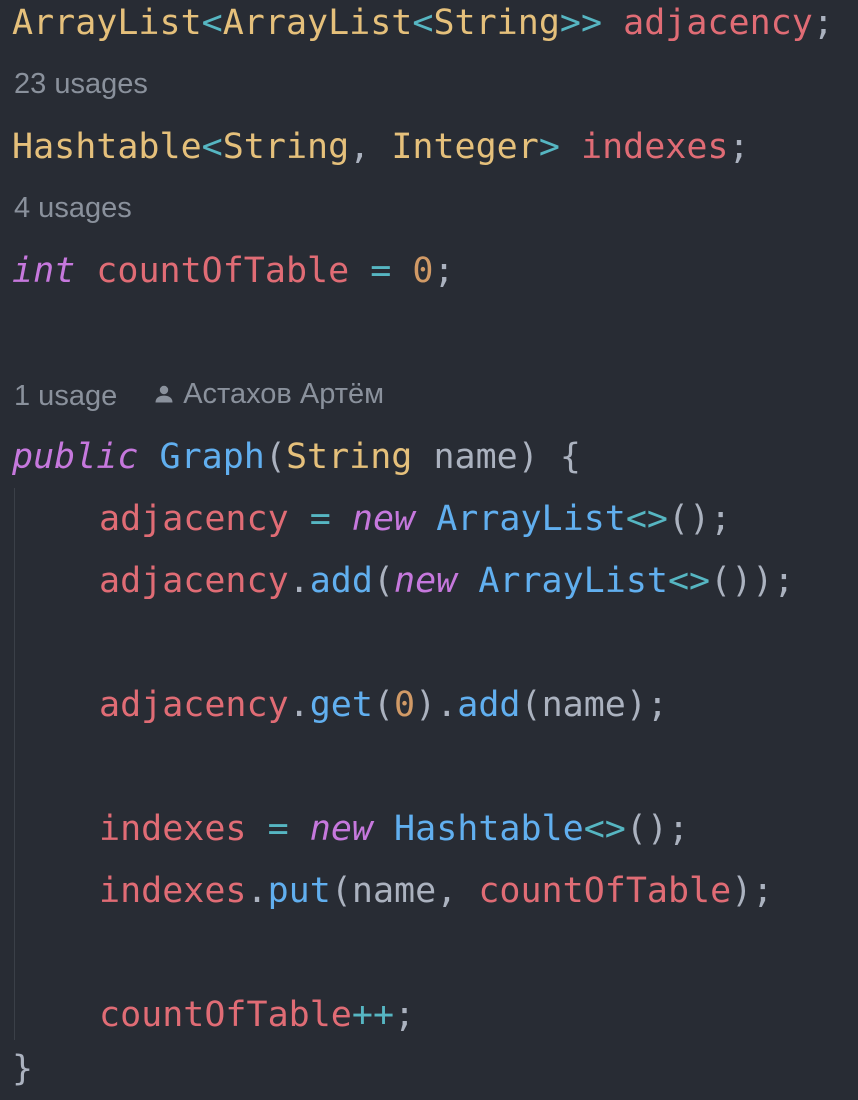 This screenshot has width=858, height=1100. I want to click on method-call: get, so click(341, 705).